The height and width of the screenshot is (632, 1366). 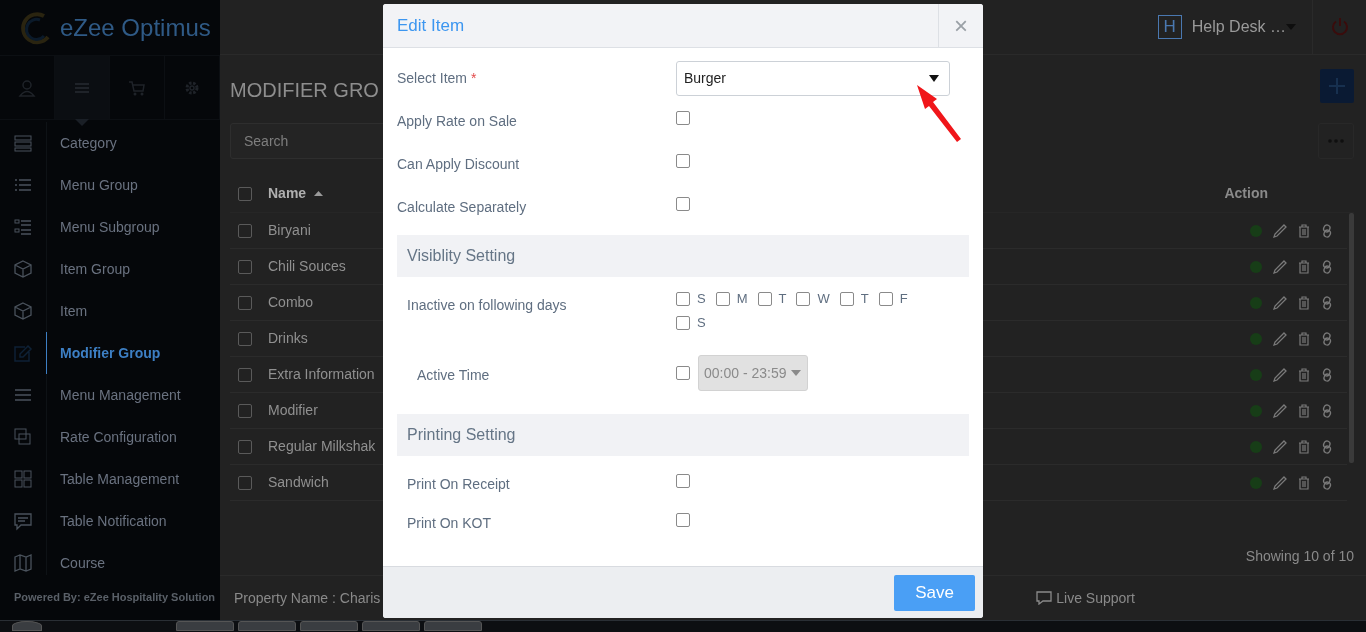 I want to click on table-cell-text: Chili Souces, so click(x=307, y=266).